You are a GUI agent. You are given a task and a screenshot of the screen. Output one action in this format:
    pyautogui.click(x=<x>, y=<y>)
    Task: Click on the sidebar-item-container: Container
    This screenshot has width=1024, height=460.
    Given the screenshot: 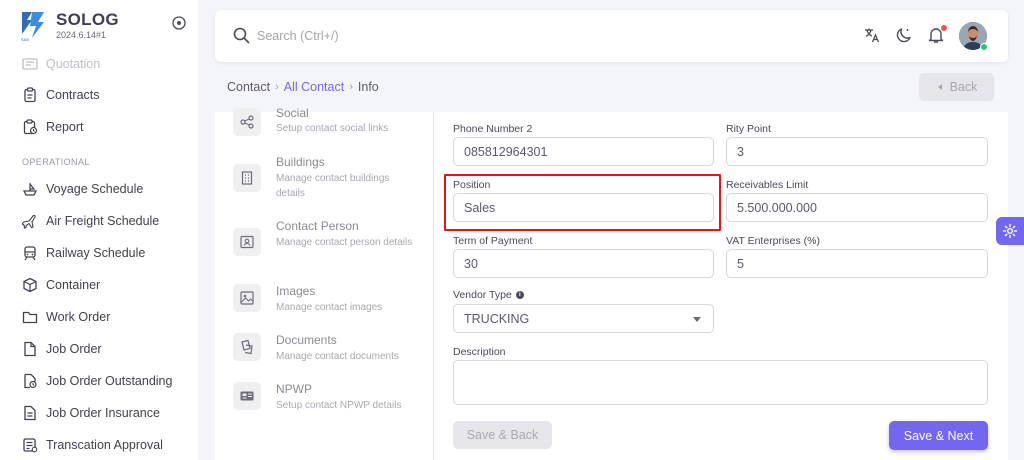 What is the action you would take?
    pyautogui.click(x=61, y=285)
    